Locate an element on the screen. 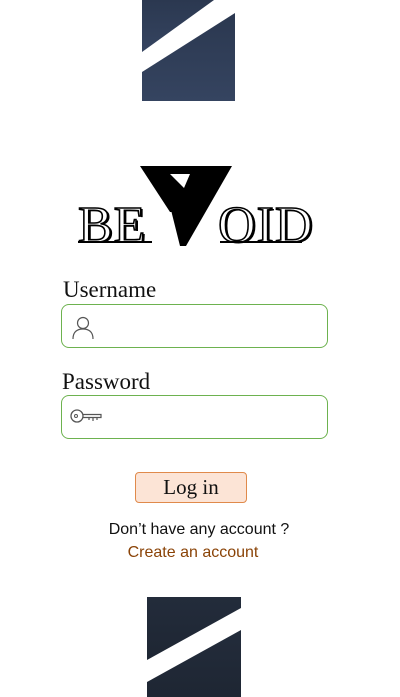  username-field is located at coordinates (194, 326).